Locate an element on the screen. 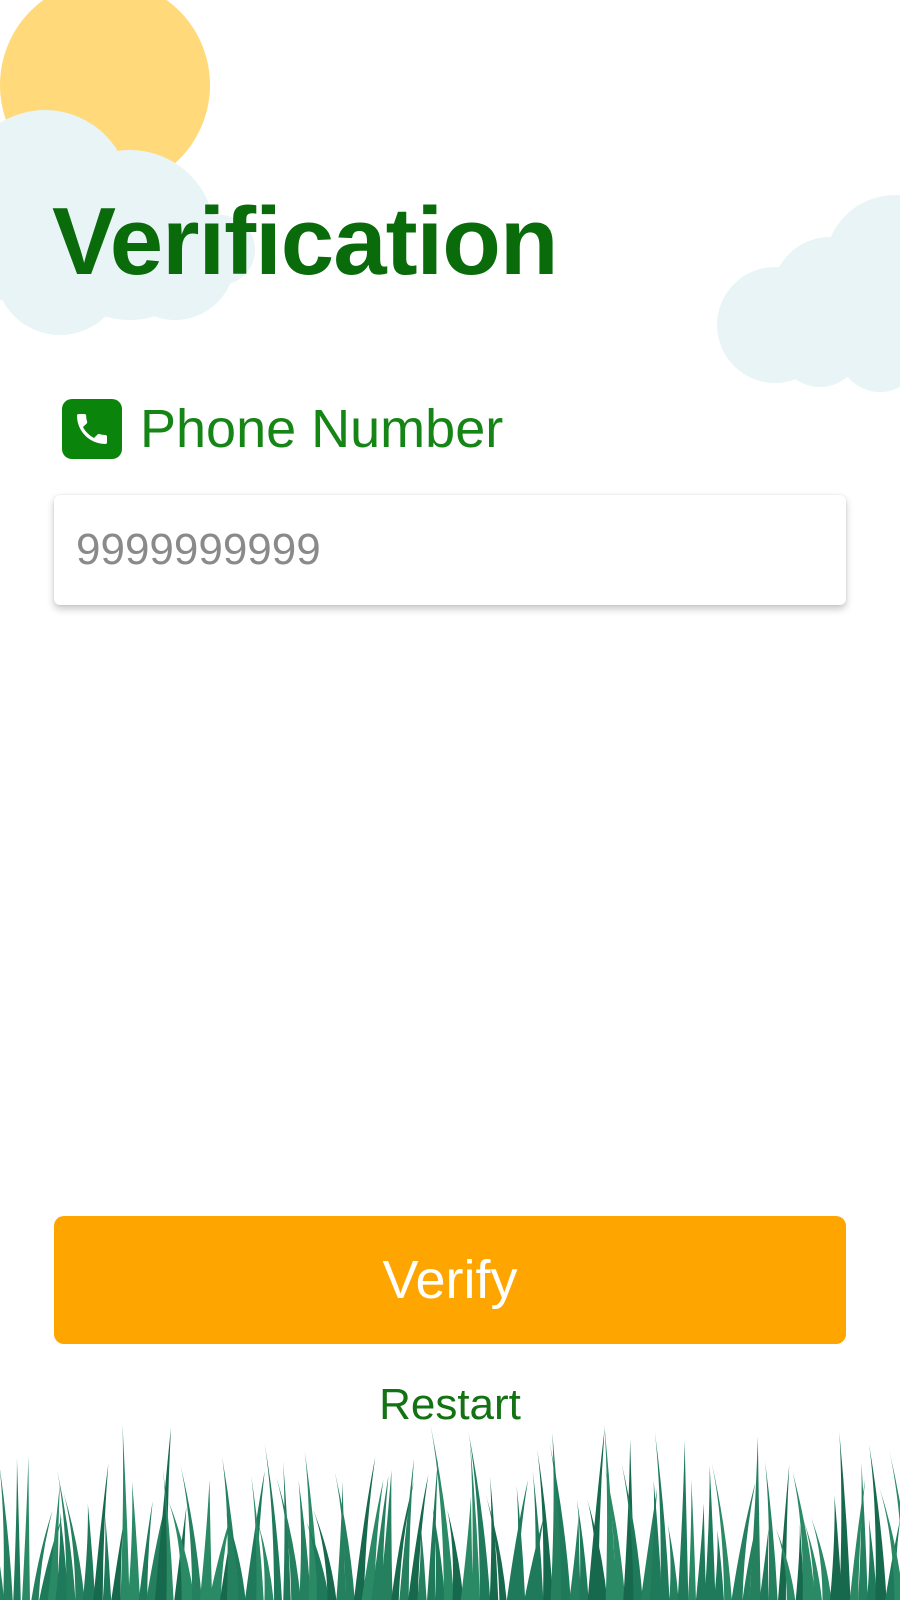 Image resolution: width=900 pixels, height=1600 pixels. verify-button: Verify is located at coordinates (450, 1280).